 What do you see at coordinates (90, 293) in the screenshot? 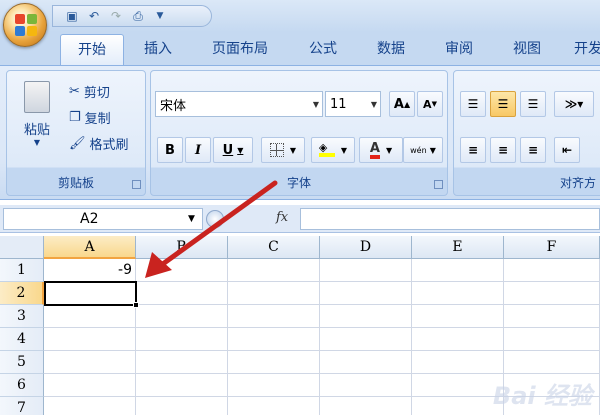
I see `active-cell-a2` at bounding box center [90, 293].